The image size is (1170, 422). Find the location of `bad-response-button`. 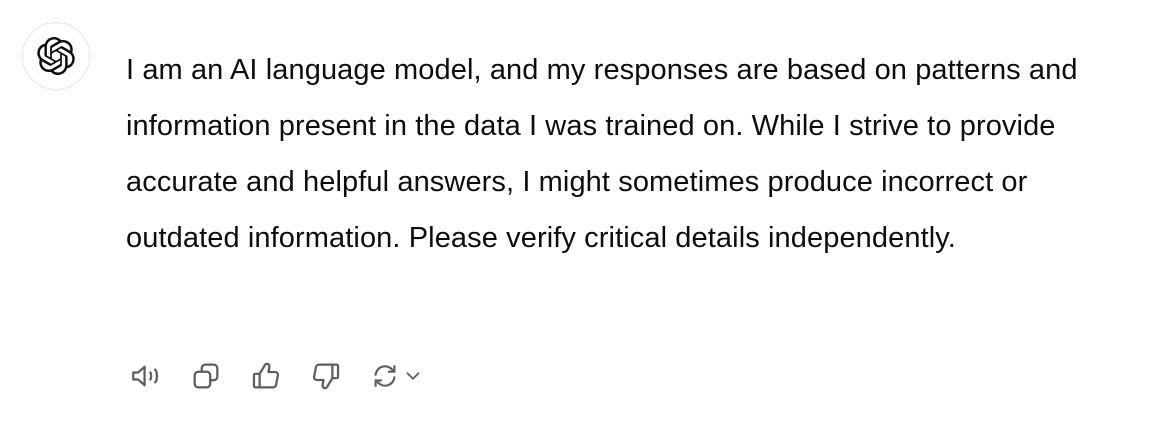

bad-response-button is located at coordinates (326, 376).